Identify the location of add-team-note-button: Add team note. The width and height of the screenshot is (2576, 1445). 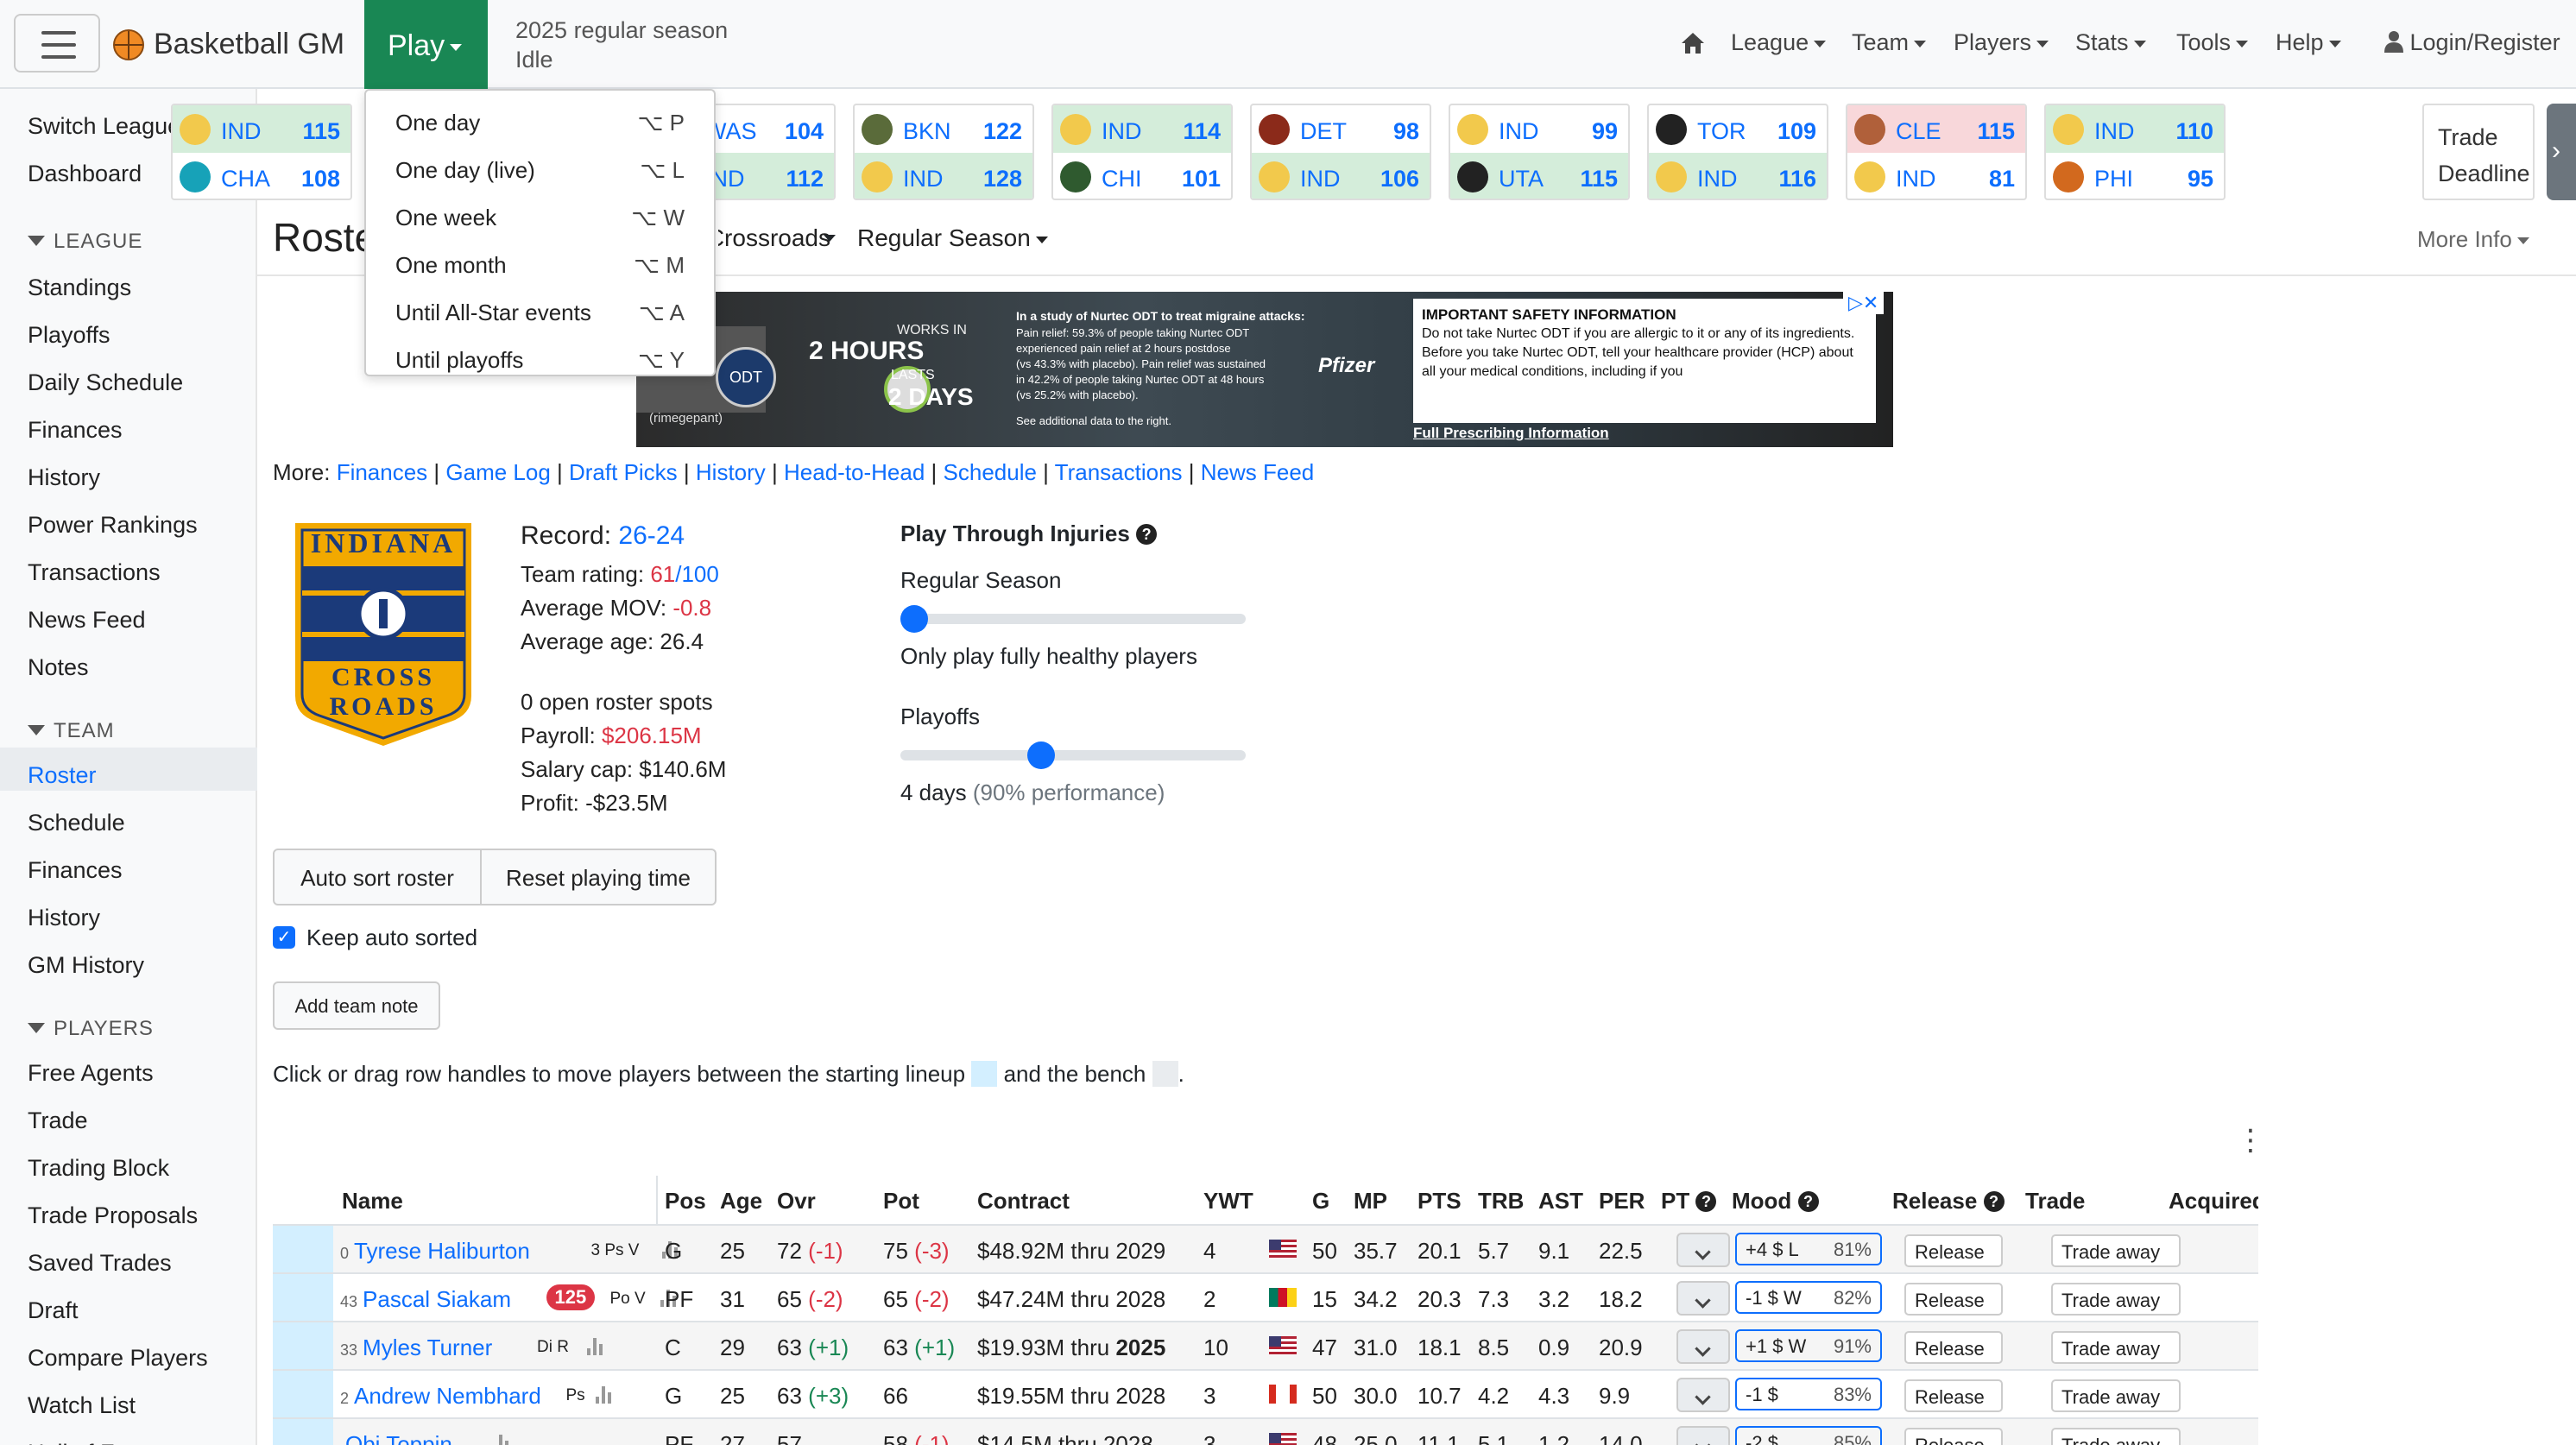
(356, 1005).